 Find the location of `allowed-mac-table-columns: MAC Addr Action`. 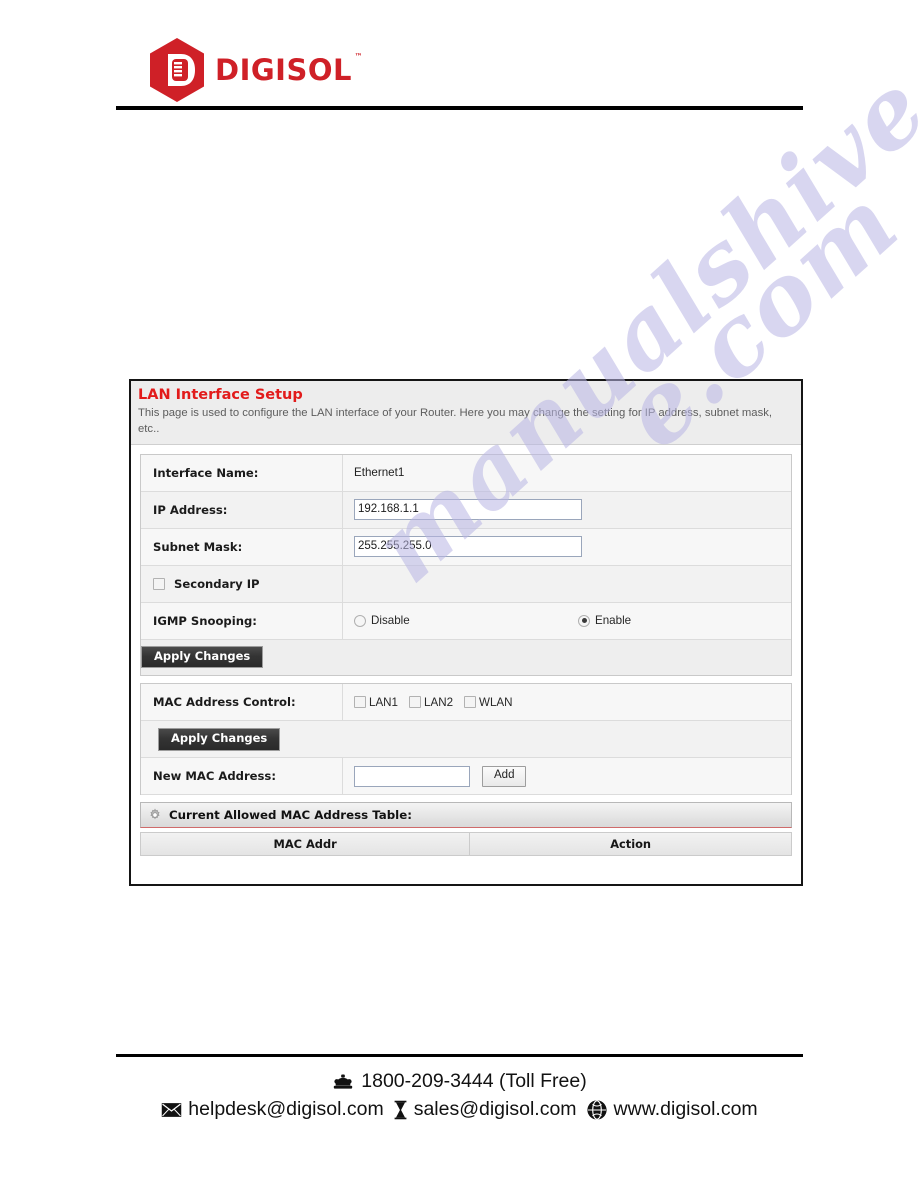

allowed-mac-table-columns: MAC Addr Action is located at coordinates (466, 844).